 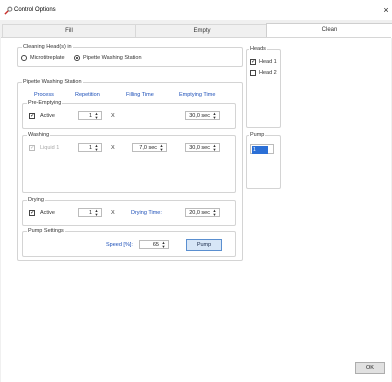 I want to click on pre-emptying-emptying-time-value: 30,0 sec, so click(x=199, y=116).